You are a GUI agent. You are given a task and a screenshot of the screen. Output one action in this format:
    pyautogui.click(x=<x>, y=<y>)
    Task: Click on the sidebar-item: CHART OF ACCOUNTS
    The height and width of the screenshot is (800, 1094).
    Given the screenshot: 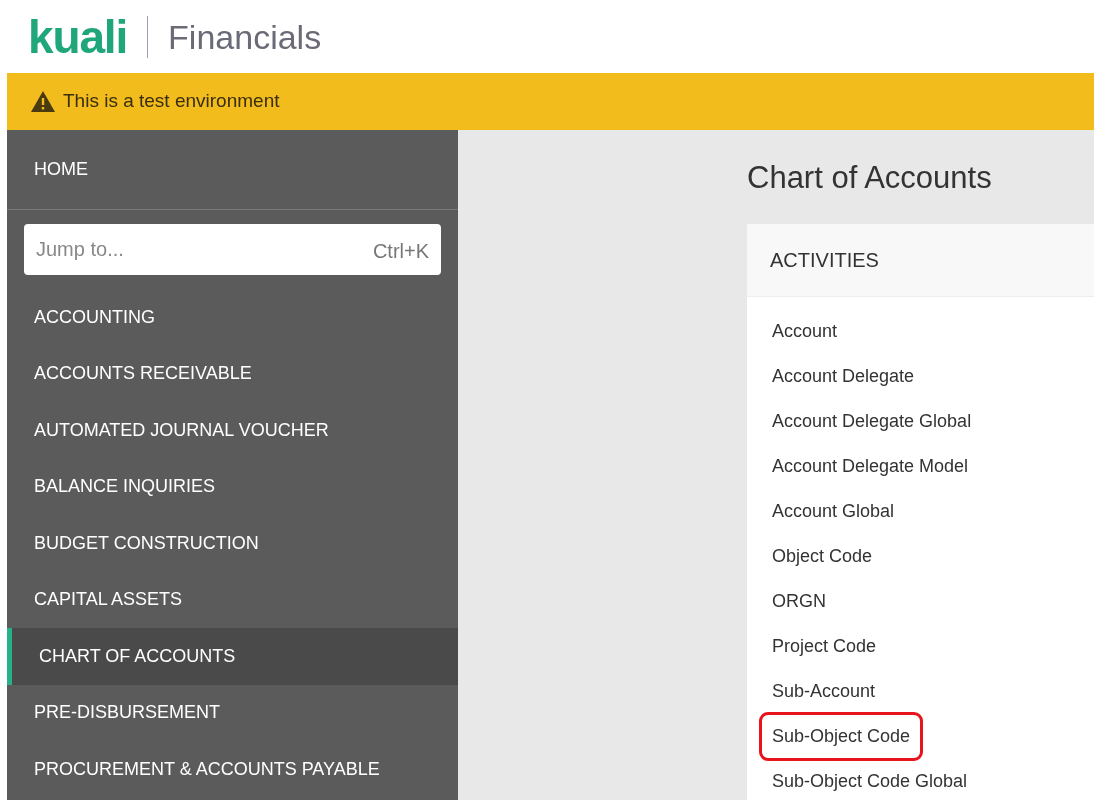 What is the action you would take?
    pyautogui.click(x=232, y=656)
    